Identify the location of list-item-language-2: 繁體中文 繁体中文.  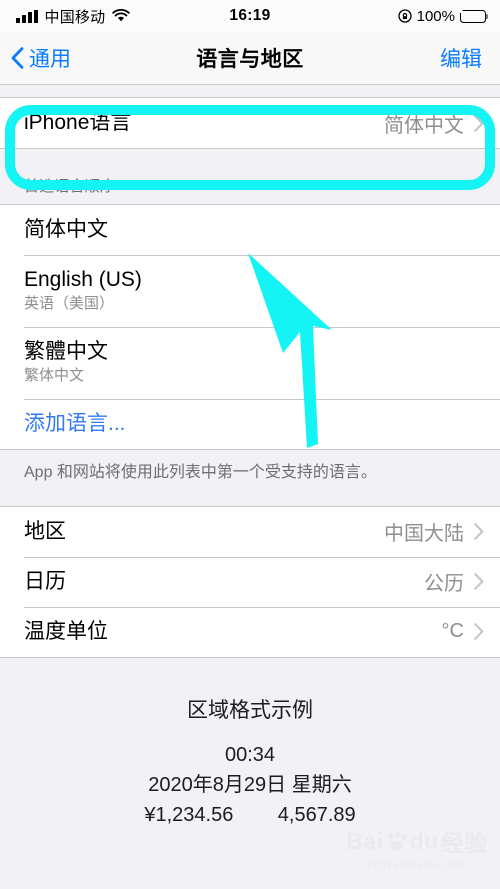
(250, 363).